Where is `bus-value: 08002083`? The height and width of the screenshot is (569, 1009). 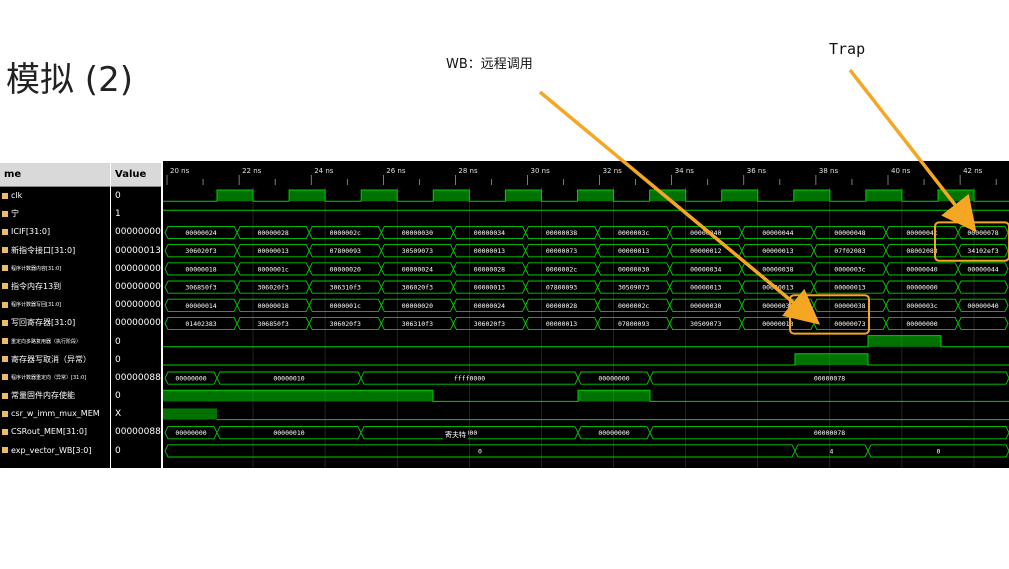 bus-value: 08002083 is located at coordinates (921, 251).